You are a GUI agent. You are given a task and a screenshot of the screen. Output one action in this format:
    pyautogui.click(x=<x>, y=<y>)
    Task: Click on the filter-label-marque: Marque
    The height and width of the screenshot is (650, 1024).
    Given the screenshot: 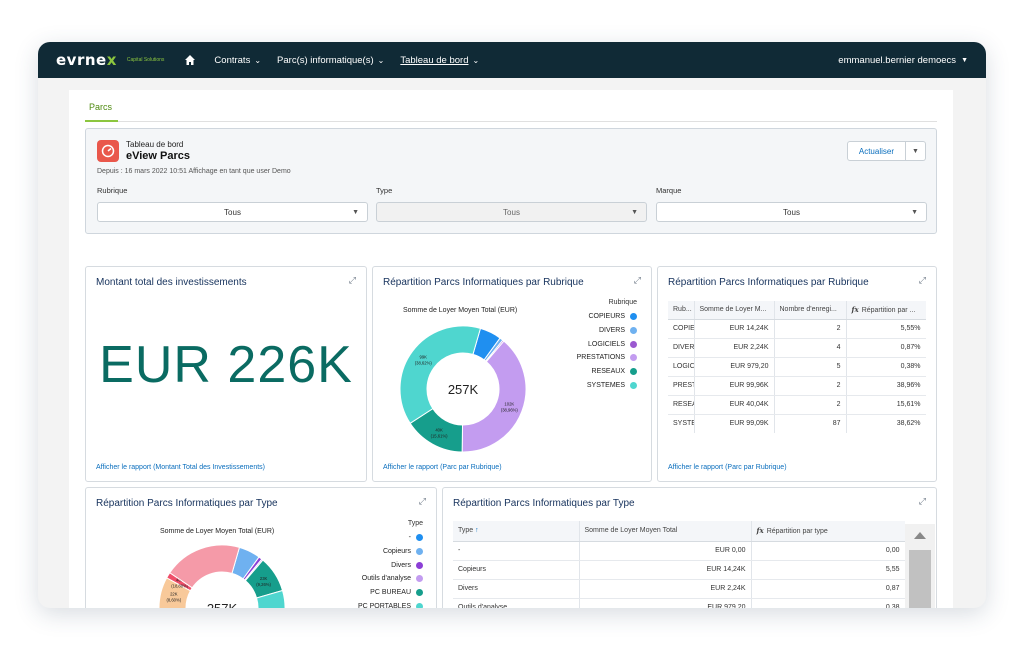 What is the action you would take?
    pyautogui.click(x=669, y=190)
    